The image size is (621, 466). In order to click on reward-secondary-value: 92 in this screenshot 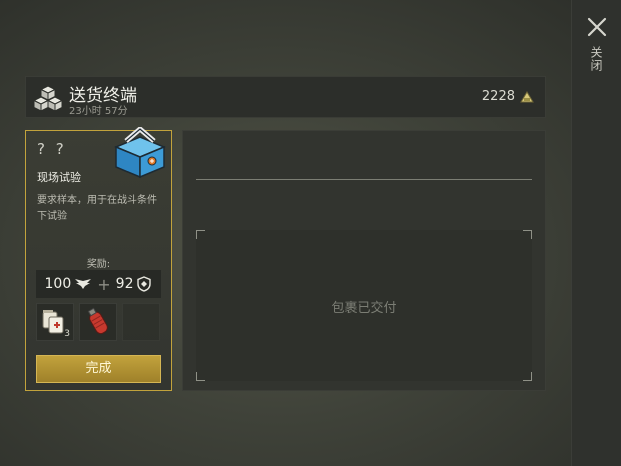, I will do `click(124, 284)`.